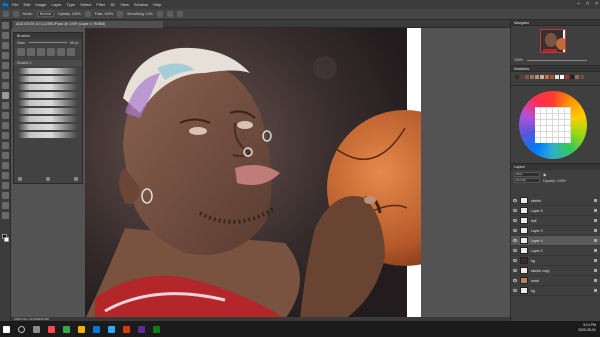  Describe the element at coordinates (555, 211) in the screenshot. I see `layer-row: Layer 5` at that location.